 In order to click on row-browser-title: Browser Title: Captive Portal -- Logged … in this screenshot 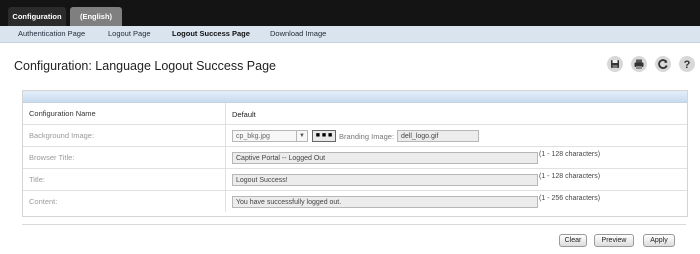, I will do `click(355, 158)`.